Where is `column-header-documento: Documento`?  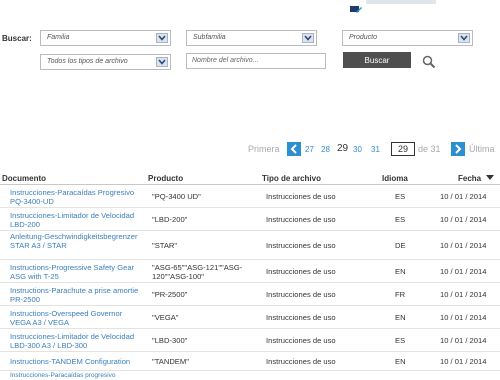
column-header-documento: Documento is located at coordinates (24, 178).